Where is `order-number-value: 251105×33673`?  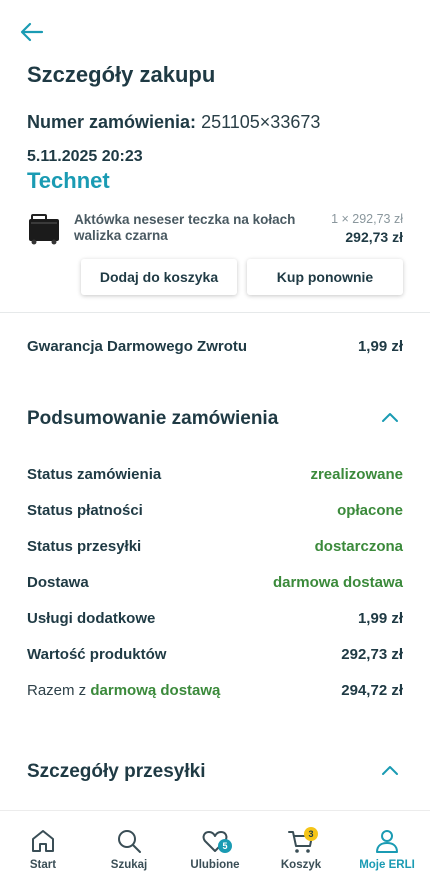
order-number-value: 251105×33673 is located at coordinates (261, 122).